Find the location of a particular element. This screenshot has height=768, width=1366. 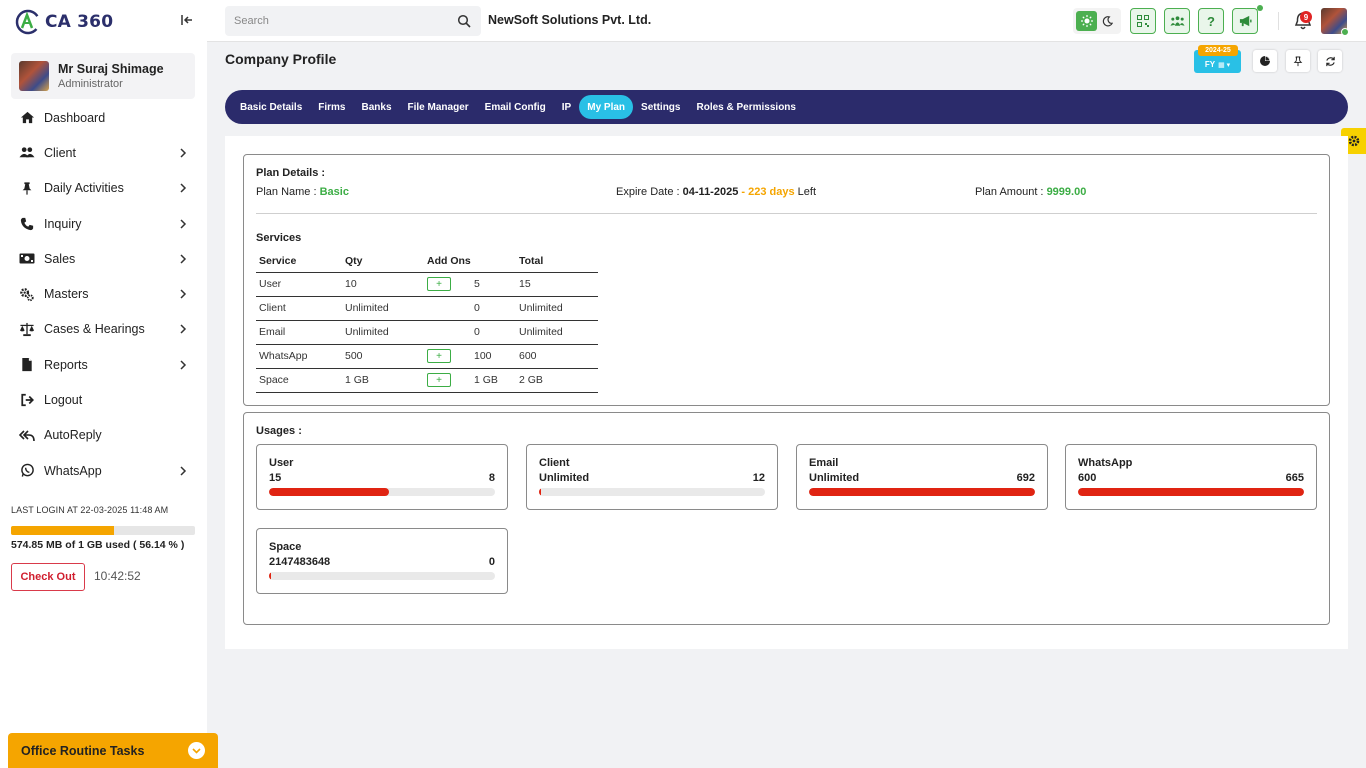

tab-settings: Settings is located at coordinates (660, 107).